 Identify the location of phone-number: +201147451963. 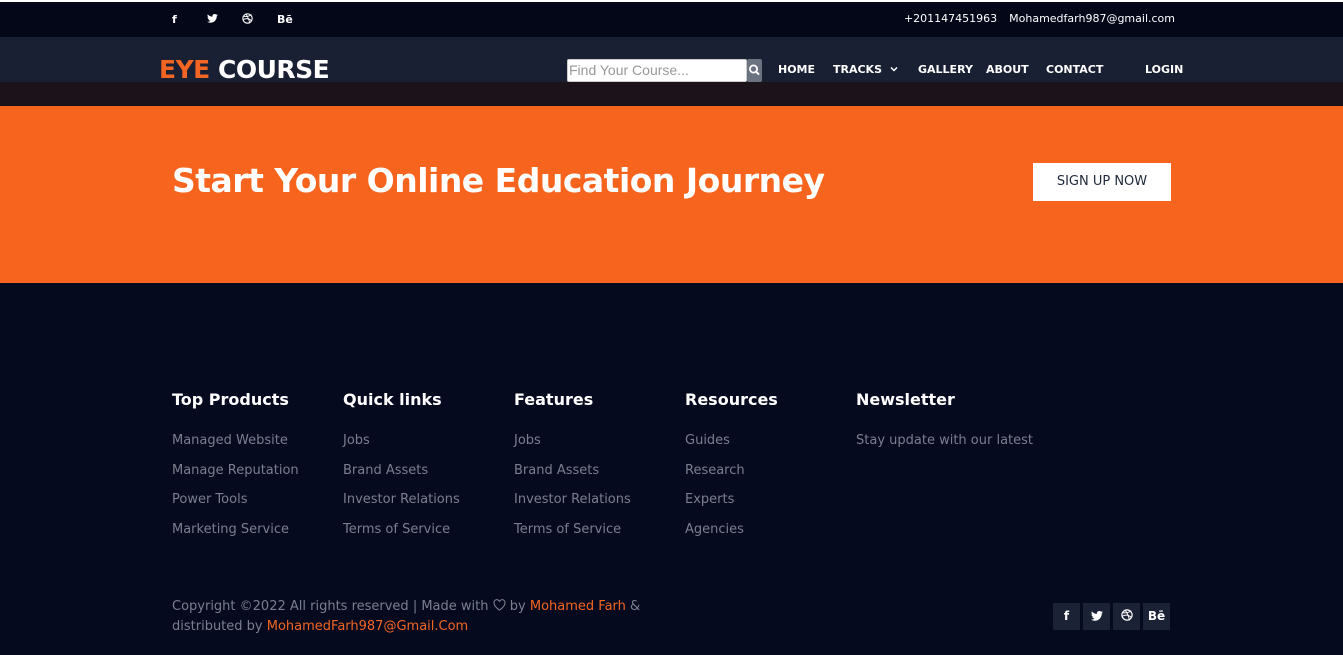
(950, 18).